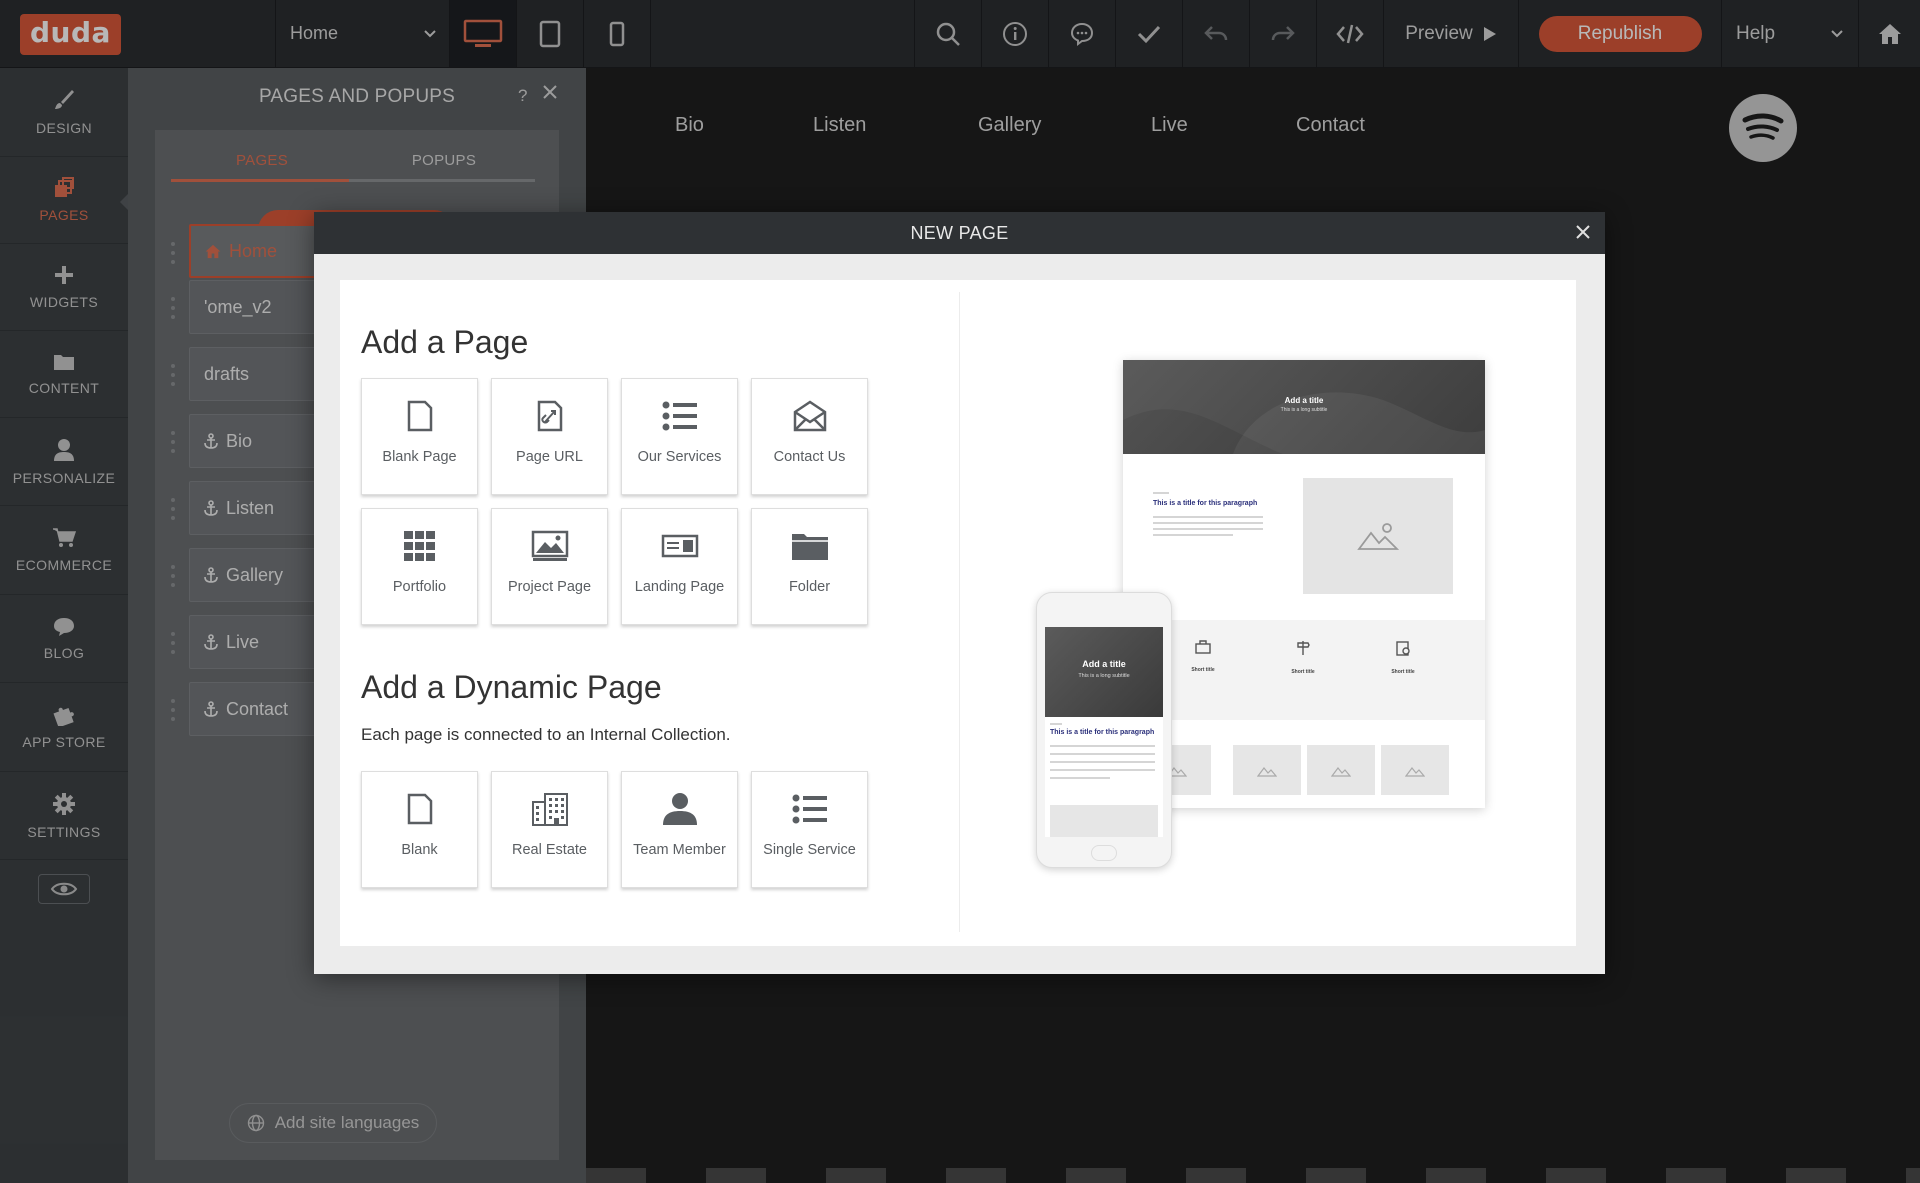 Image resolution: width=1920 pixels, height=1183 pixels. Describe the element at coordinates (549, 457) in the screenshot. I see `page-type-label: Page URL` at that location.